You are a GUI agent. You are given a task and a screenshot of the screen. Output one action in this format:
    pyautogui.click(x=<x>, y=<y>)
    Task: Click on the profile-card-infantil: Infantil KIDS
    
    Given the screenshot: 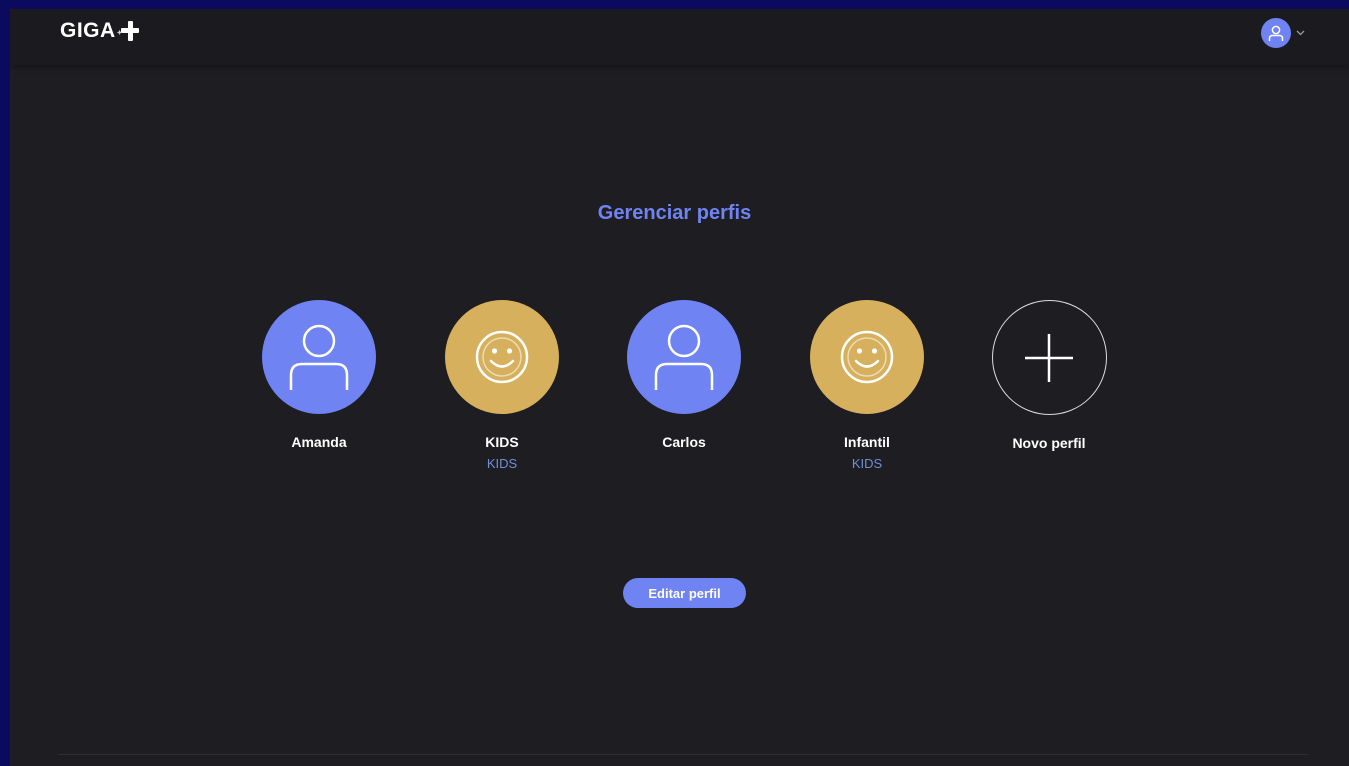 What is the action you would take?
    pyautogui.click(x=867, y=385)
    